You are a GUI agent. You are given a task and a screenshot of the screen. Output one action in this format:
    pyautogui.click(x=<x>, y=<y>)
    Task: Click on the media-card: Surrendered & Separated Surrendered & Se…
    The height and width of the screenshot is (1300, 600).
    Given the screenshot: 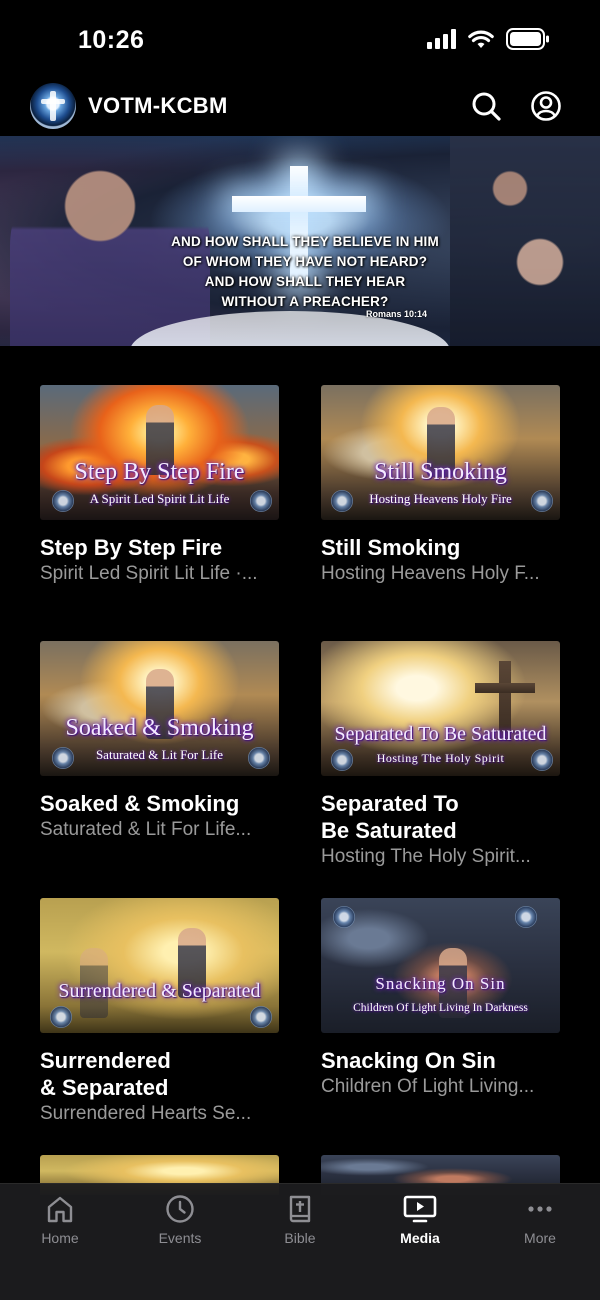 What is the action you would take?
    pyautogui.click(x=159, y=1012)
    